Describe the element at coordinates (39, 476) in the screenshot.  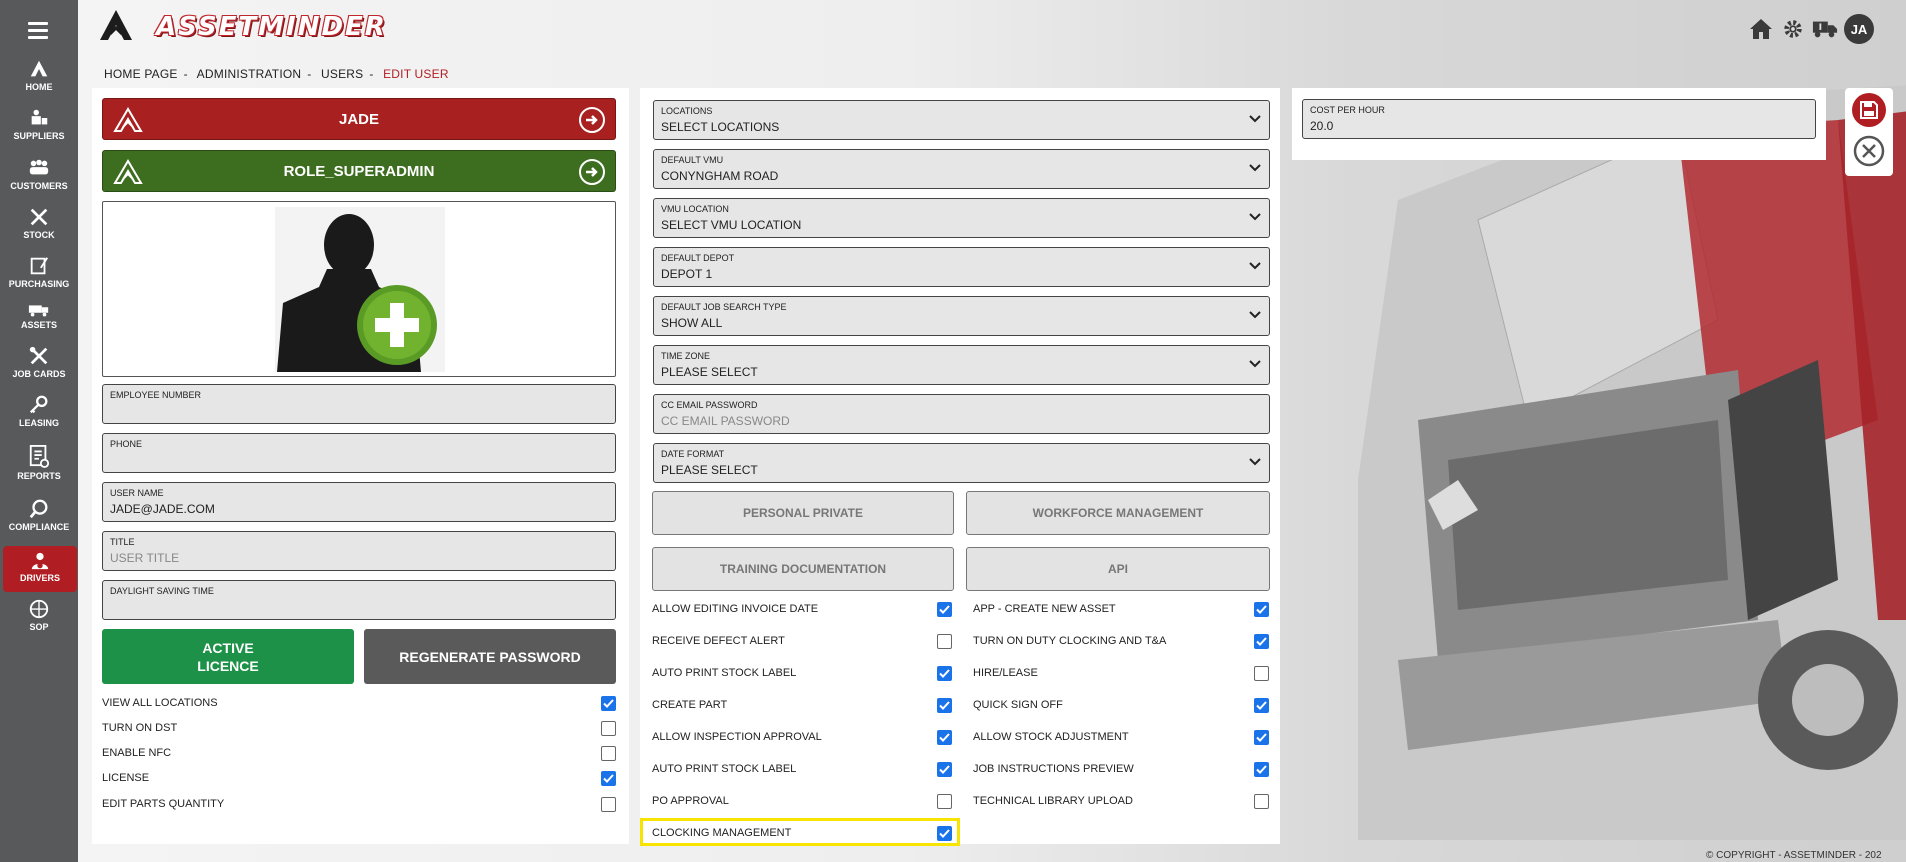
I see `sidebar-item-label: REPORTS` at that location.